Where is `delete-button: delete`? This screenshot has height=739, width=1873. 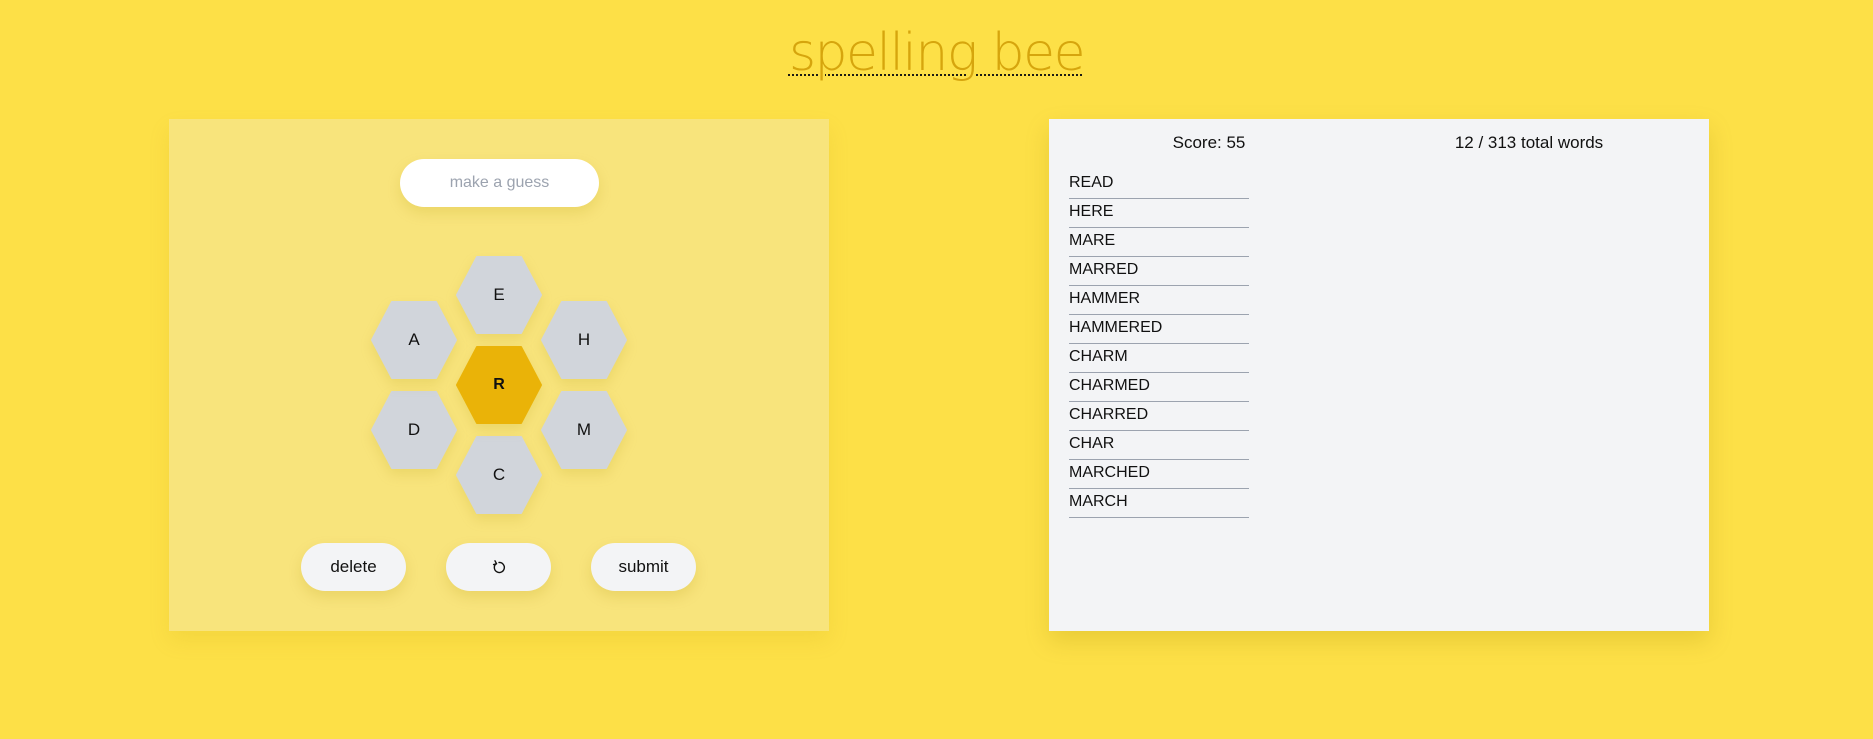
delete-button: delete is located at coordinates (353, 567).